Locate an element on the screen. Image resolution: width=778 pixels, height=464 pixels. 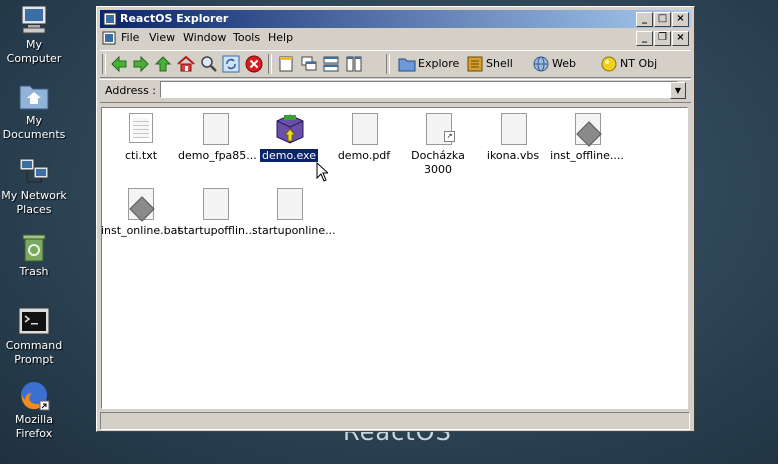
desktop-icon-label: Command is located at coordinates (34, 345).